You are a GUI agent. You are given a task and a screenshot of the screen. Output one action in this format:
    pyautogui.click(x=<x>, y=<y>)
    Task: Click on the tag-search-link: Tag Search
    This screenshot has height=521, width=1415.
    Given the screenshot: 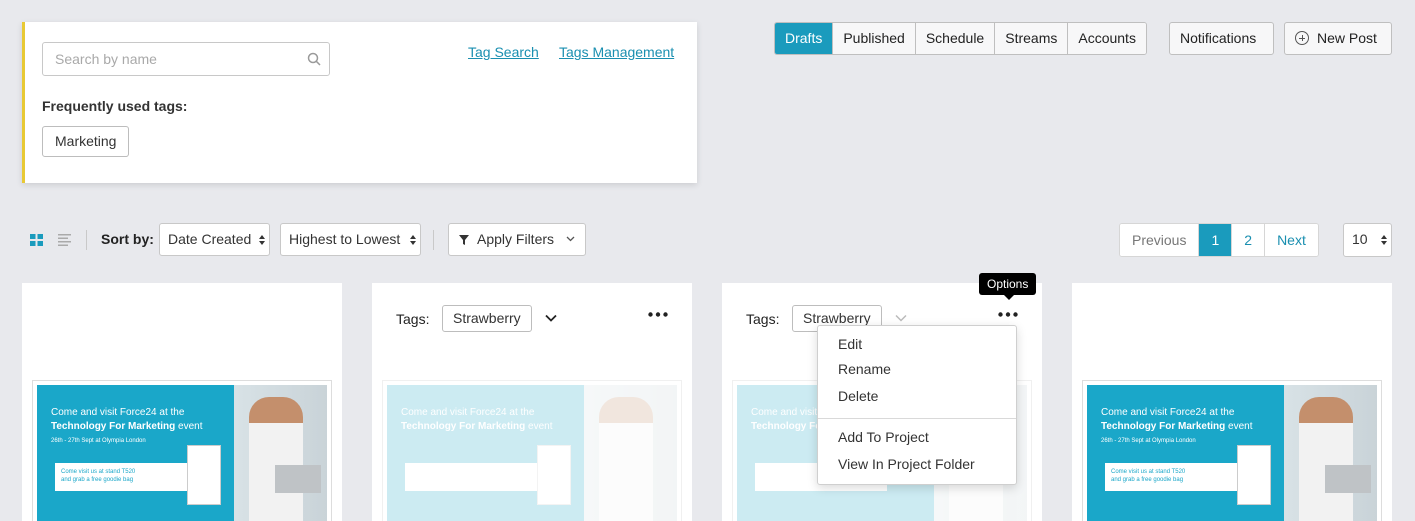 What is the action you would take?
    pyautogui.click(x=503, y=52)
    